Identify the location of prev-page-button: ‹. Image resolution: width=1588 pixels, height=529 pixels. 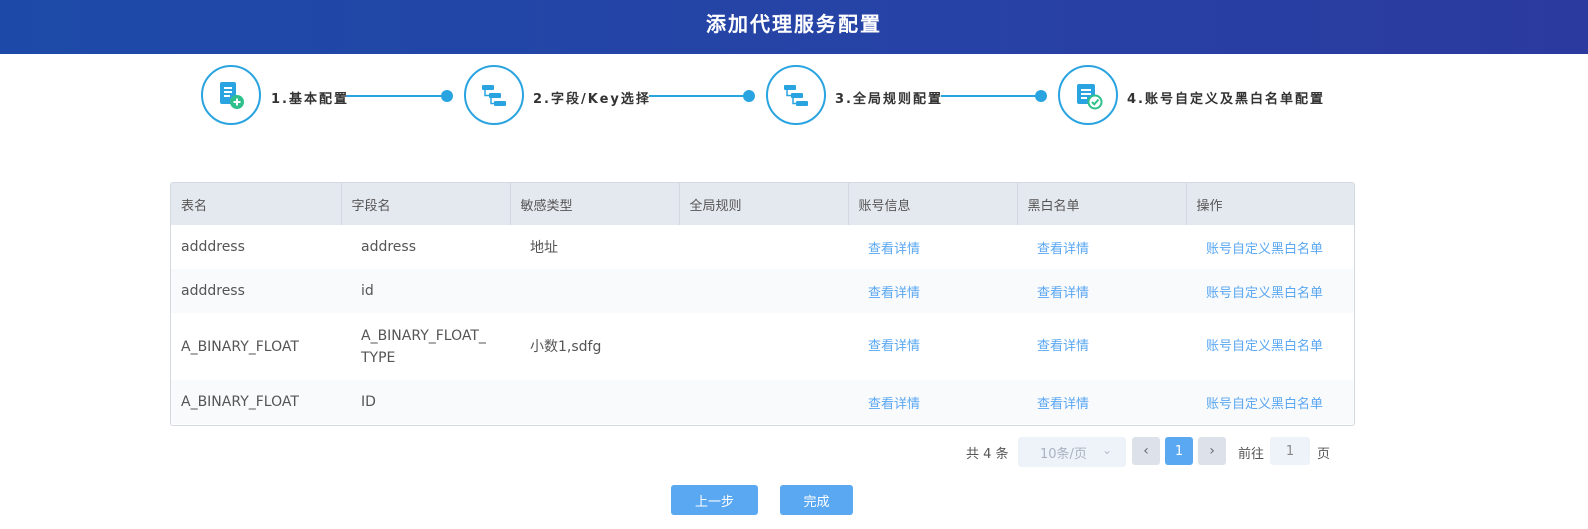
(1146, 451).